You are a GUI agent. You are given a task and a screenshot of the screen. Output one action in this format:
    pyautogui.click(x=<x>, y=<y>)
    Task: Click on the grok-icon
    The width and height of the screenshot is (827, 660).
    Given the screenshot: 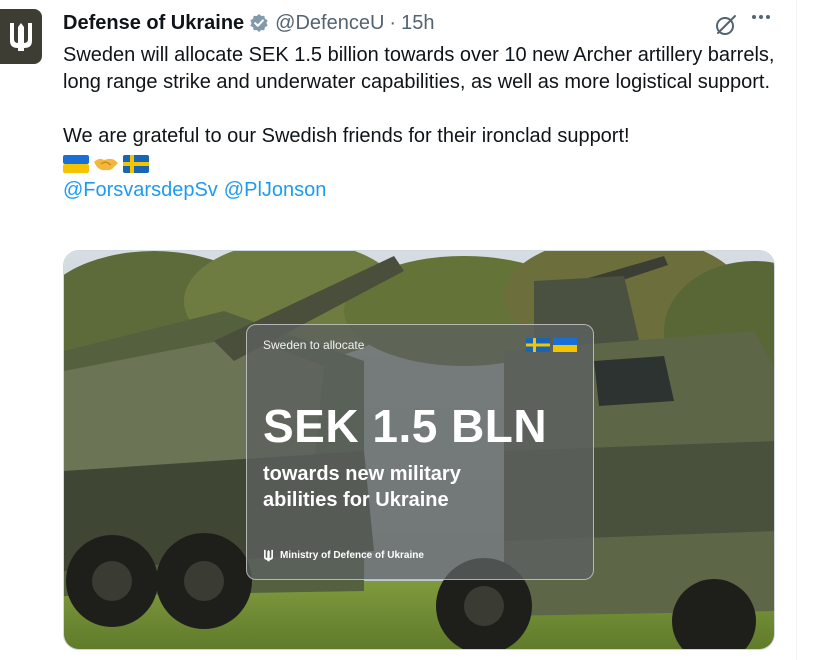 What is the action you would take?
    pyautogui.click(x=726, y=27)
    